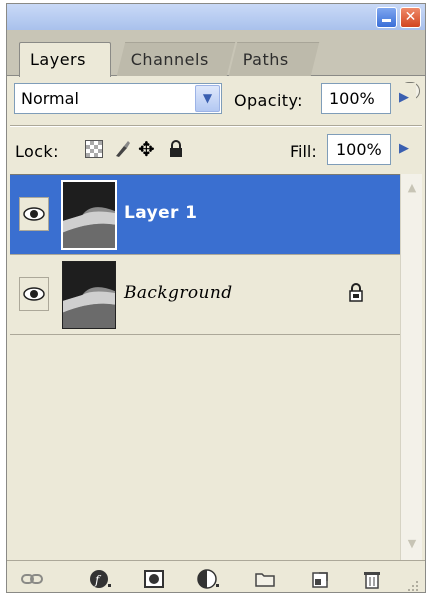  What do you see at coordinates (320, 579) in the screenshot?
I see `new-layer-icon` at bounding box center [320, 579].